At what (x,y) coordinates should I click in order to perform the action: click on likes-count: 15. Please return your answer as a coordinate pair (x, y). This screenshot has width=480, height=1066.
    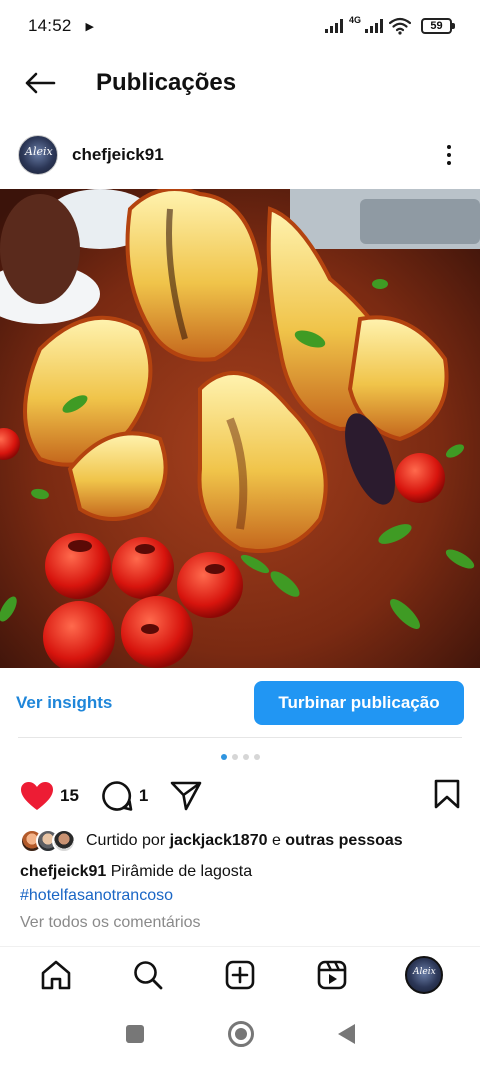
    Looking at the image, I should click on (69, 796).